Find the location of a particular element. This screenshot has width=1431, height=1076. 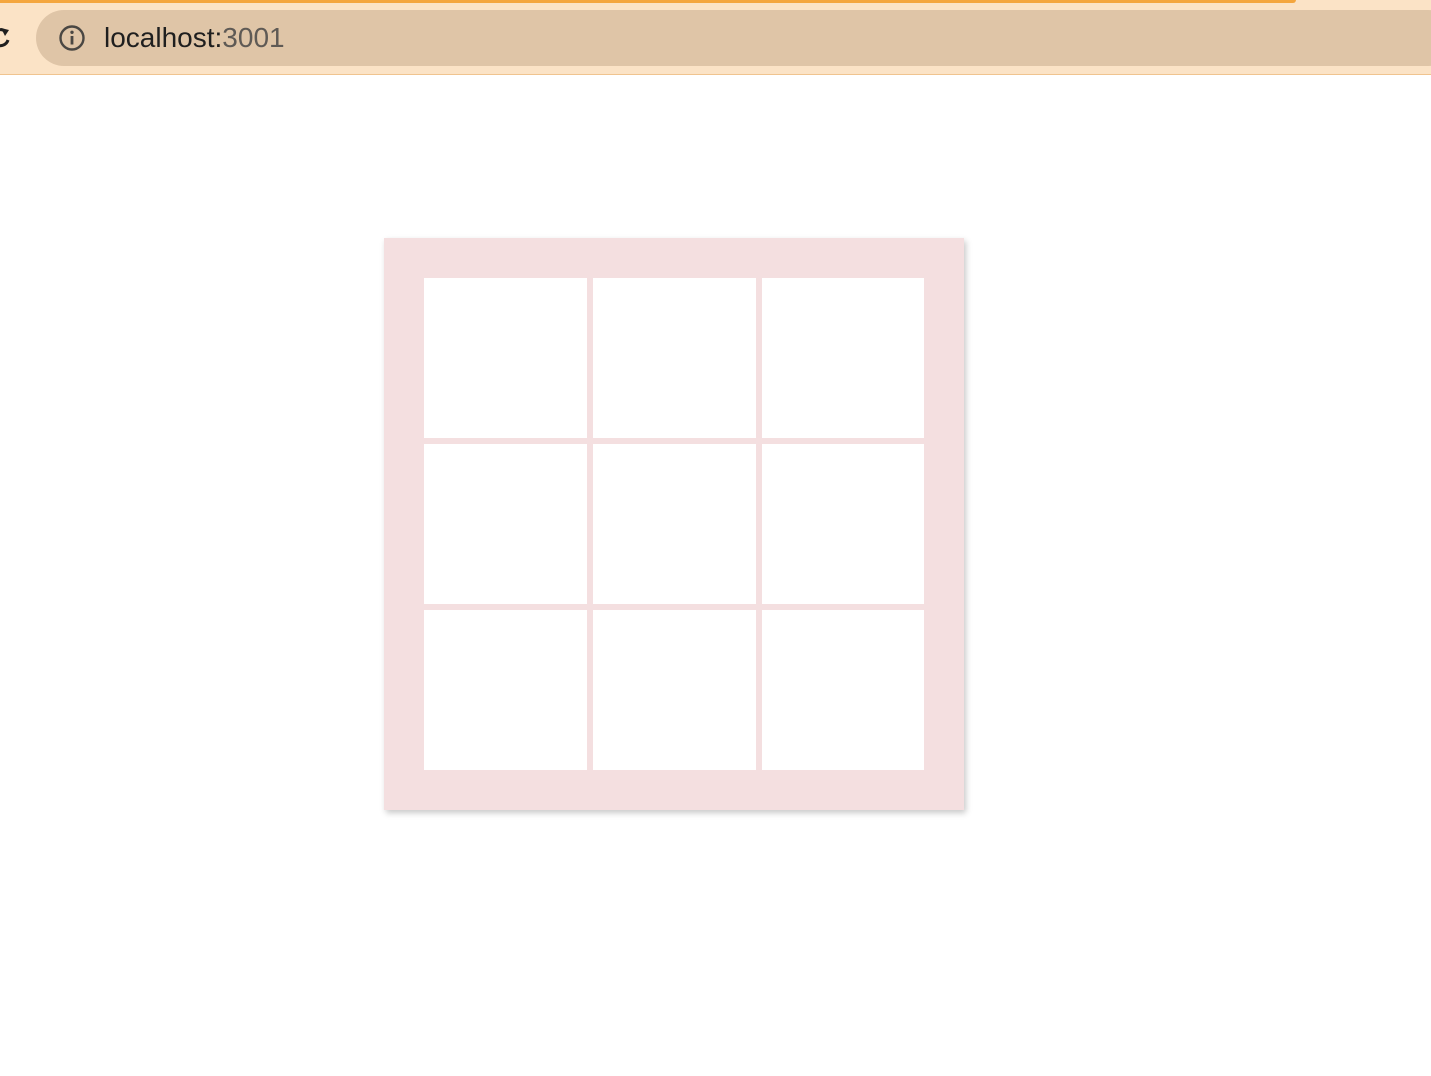

url-port: 3001 is located at coordinates (253, 37).